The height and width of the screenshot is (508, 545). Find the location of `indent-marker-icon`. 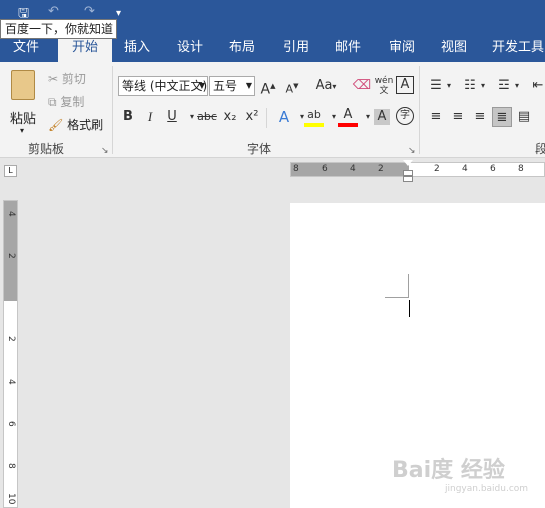

indent-marker-icon is located at coordinates (408, 172).